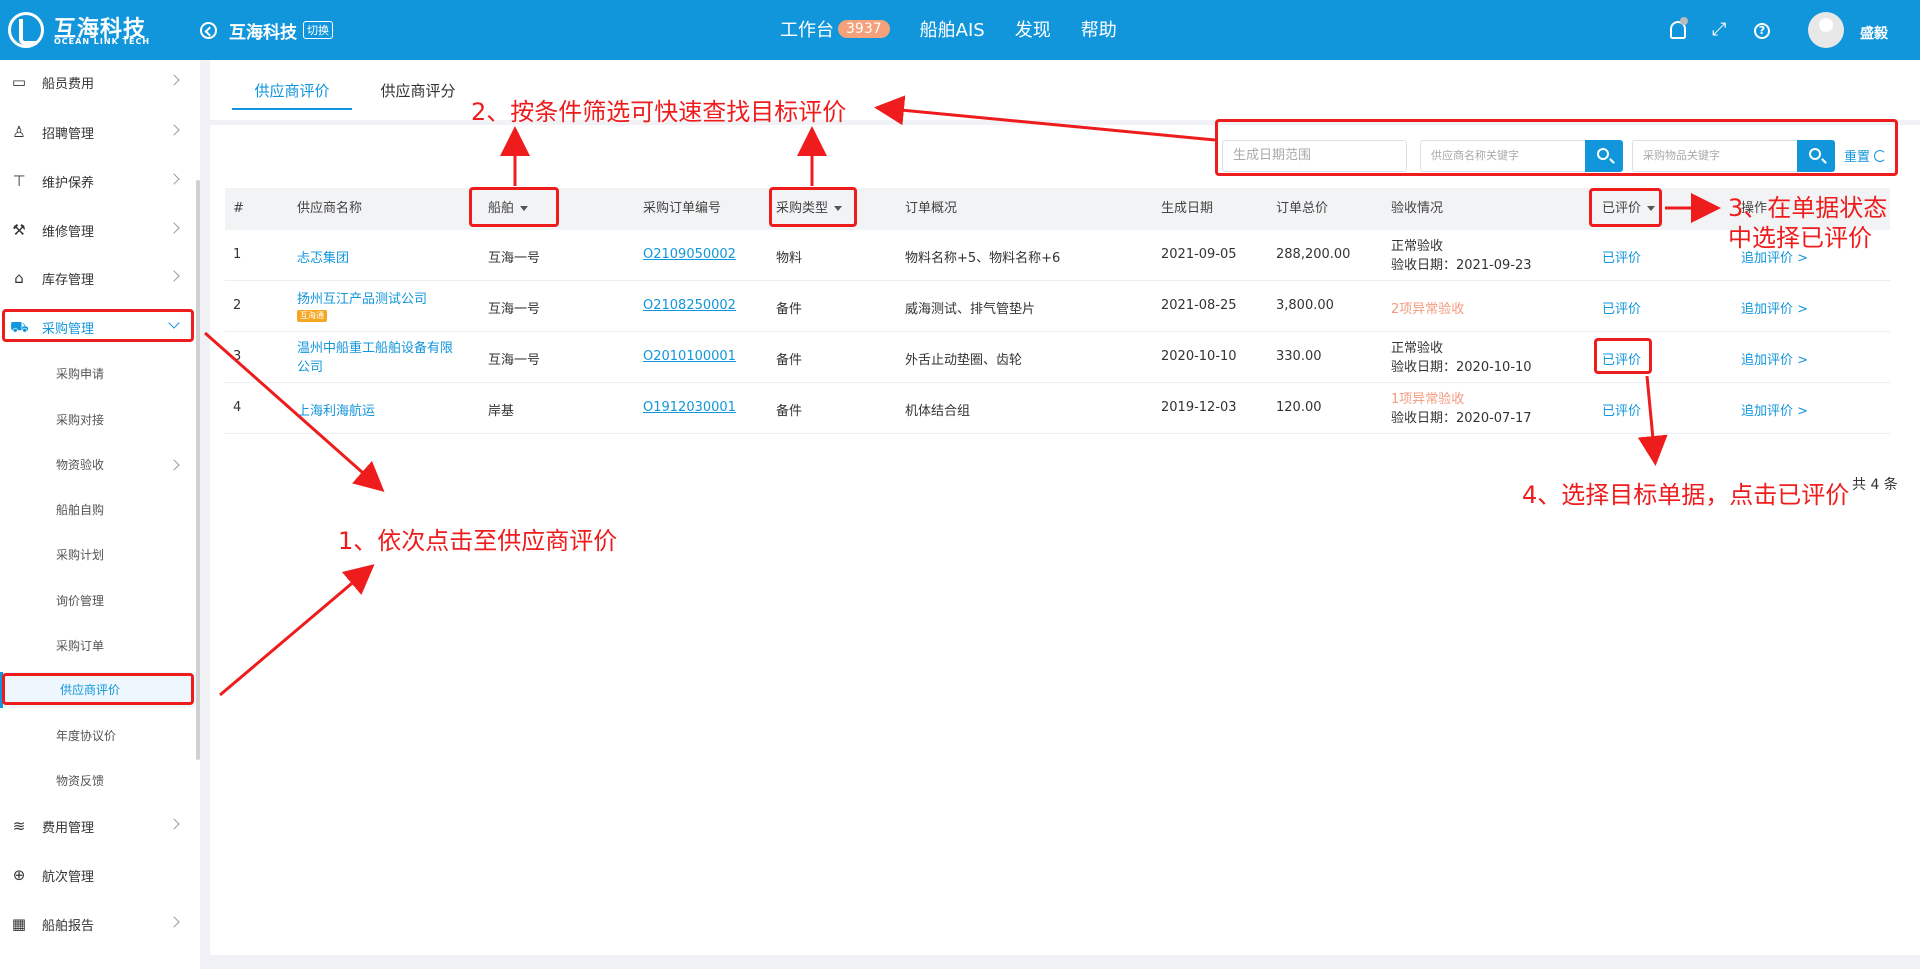 Image resolution: width=1920 pixels, height=969 pixels. What do you see at coordinates (336, 409) in the screenshot?
I see `supplier-link: 上海利海航运` at bounding box center [336, 409].